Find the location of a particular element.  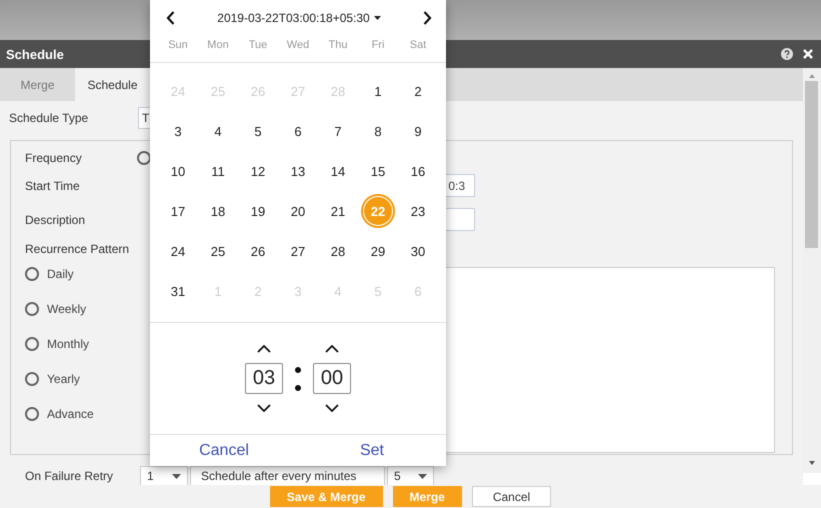

retry-dropdown: 1 is located at coordinates (164, 475).